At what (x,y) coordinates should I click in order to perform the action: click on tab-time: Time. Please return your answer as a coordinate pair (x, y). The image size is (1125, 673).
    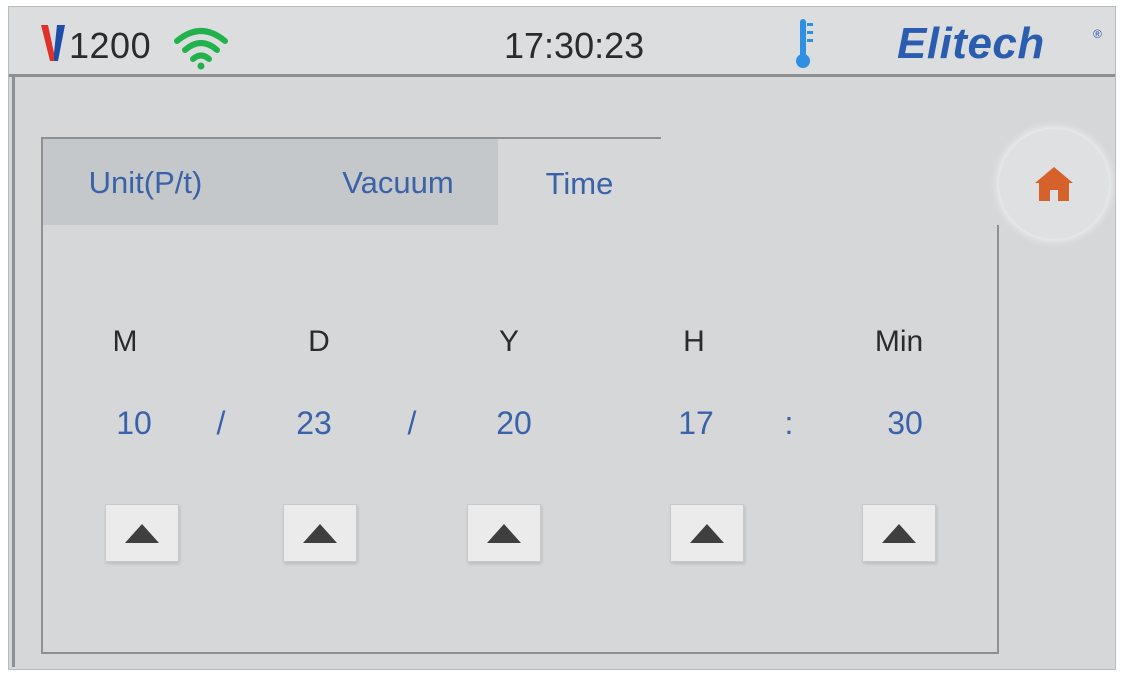
    Looking at the image, I should click on (579, 184).